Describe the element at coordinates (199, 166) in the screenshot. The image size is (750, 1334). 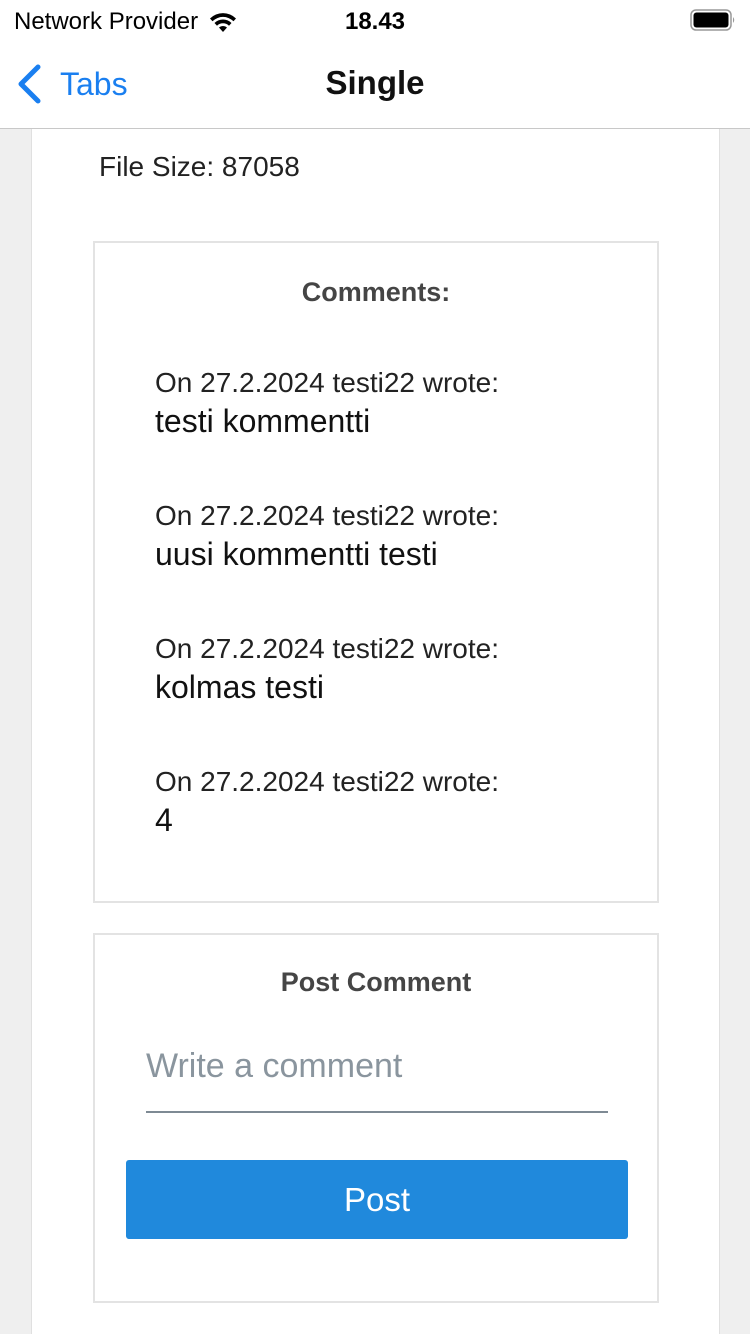
I see `file-size: File Size: 87058` at that location.